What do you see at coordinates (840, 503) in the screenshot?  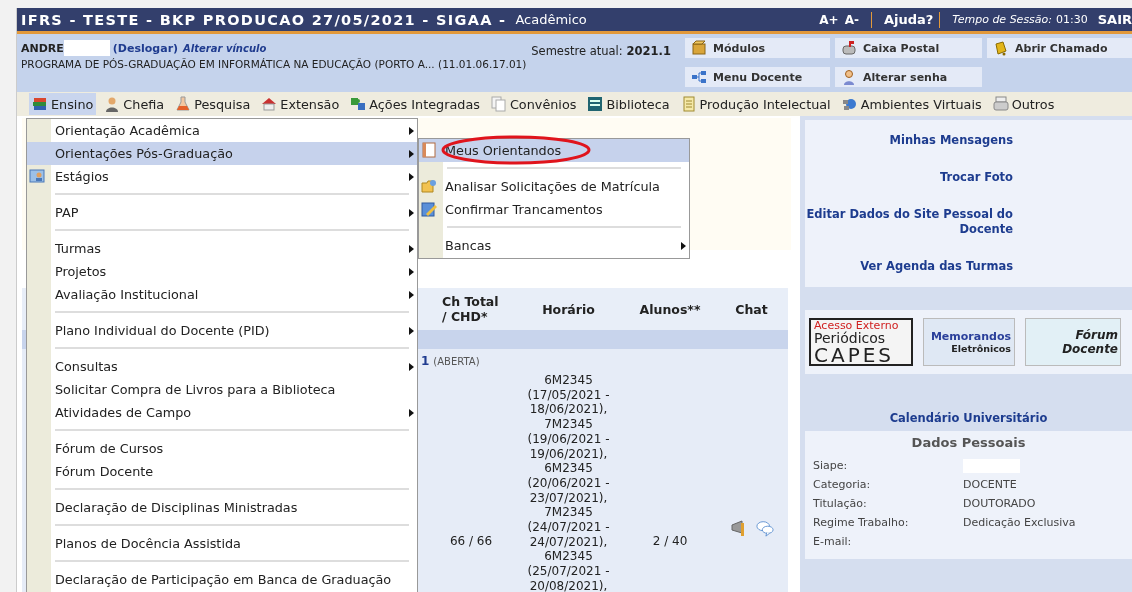 I see `field-label: Titulação:` at bounding box center [840, 503].